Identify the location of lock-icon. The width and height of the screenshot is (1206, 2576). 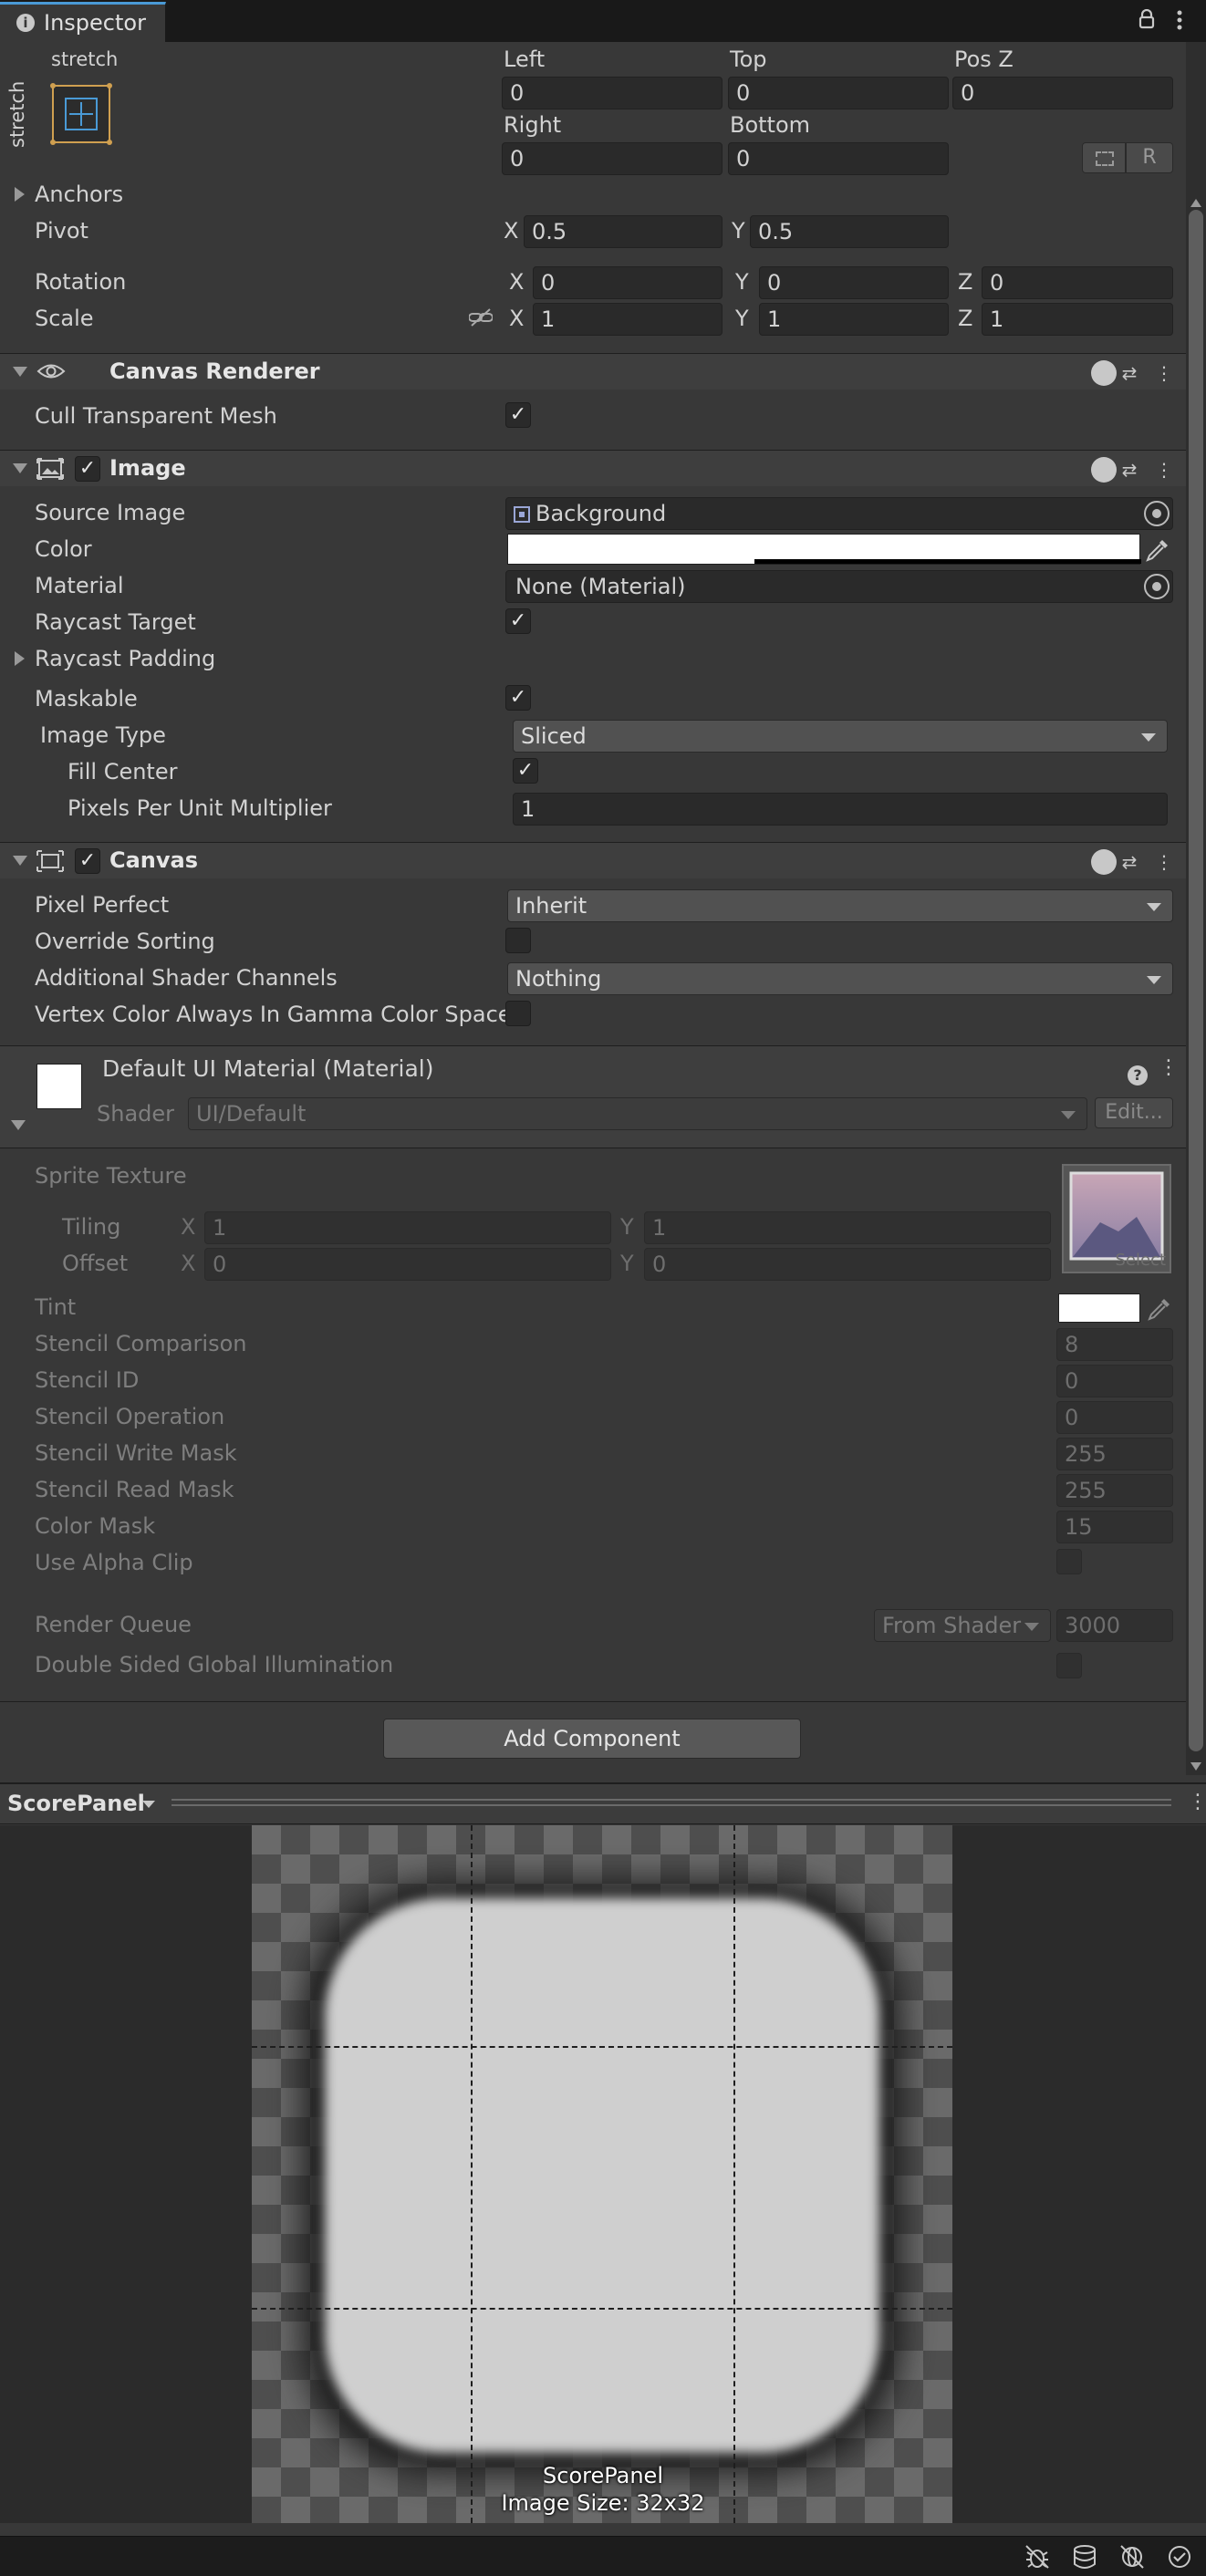
(1146, 18).